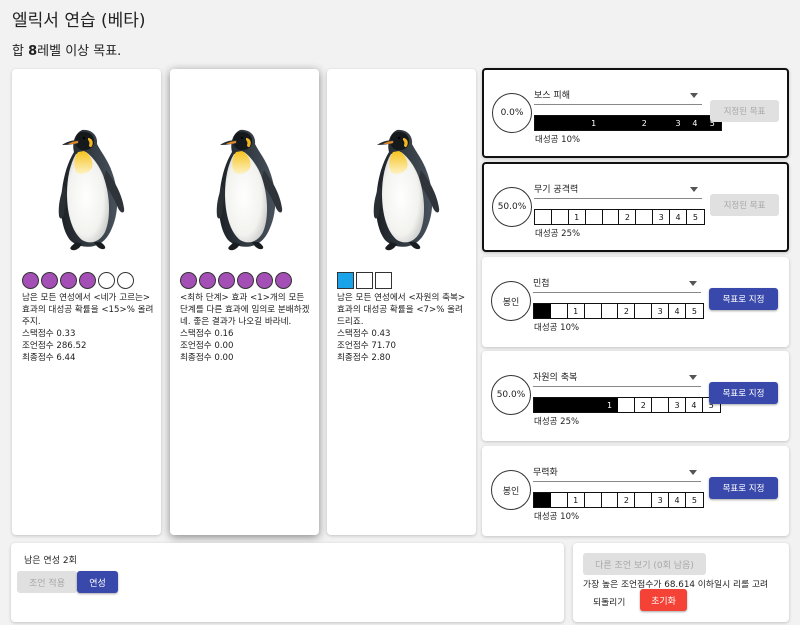 Image resolution: width=800 pixels, height=625 pixels. What do you see at coordinates (20, 51) in the screenshot?
I see `goal-prefix: 합` at bounding box center [20, 51].